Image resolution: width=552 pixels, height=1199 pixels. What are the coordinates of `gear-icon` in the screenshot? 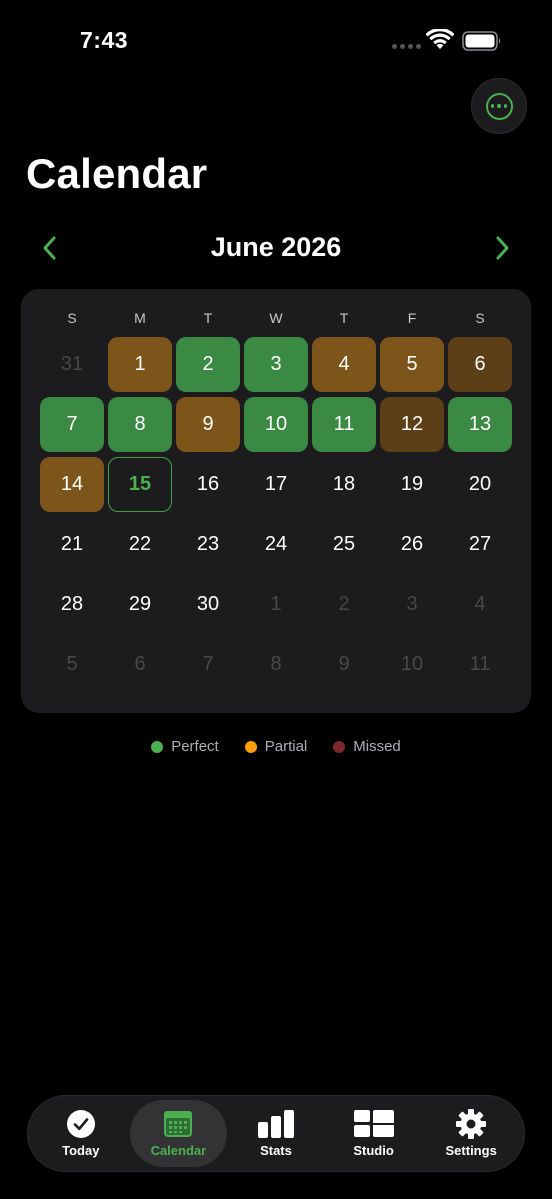 It's located at (471, 1123).